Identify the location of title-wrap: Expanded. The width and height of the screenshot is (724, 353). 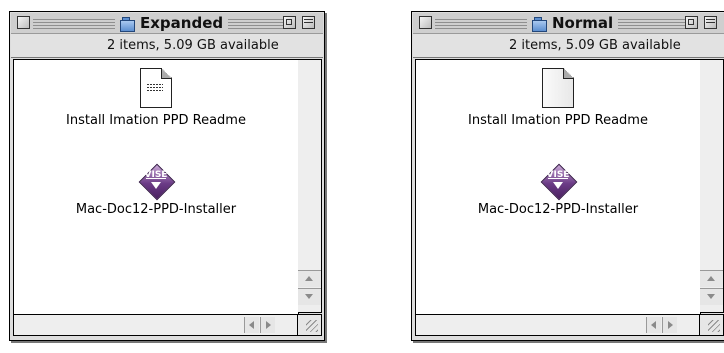
(172, 23).